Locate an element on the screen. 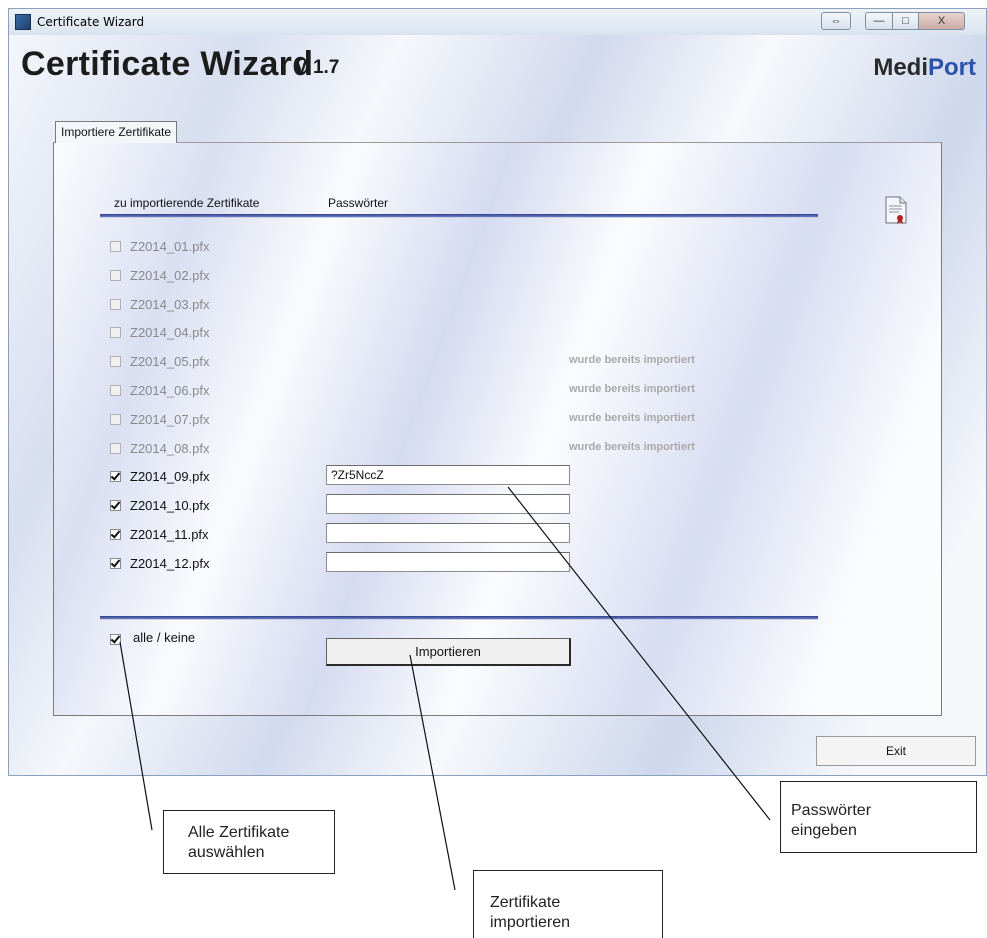 Image resolution: width=987 pixels, height=938 pixels. certificate-row: Z2014_10.pfx is located at coordinates (160, 505).